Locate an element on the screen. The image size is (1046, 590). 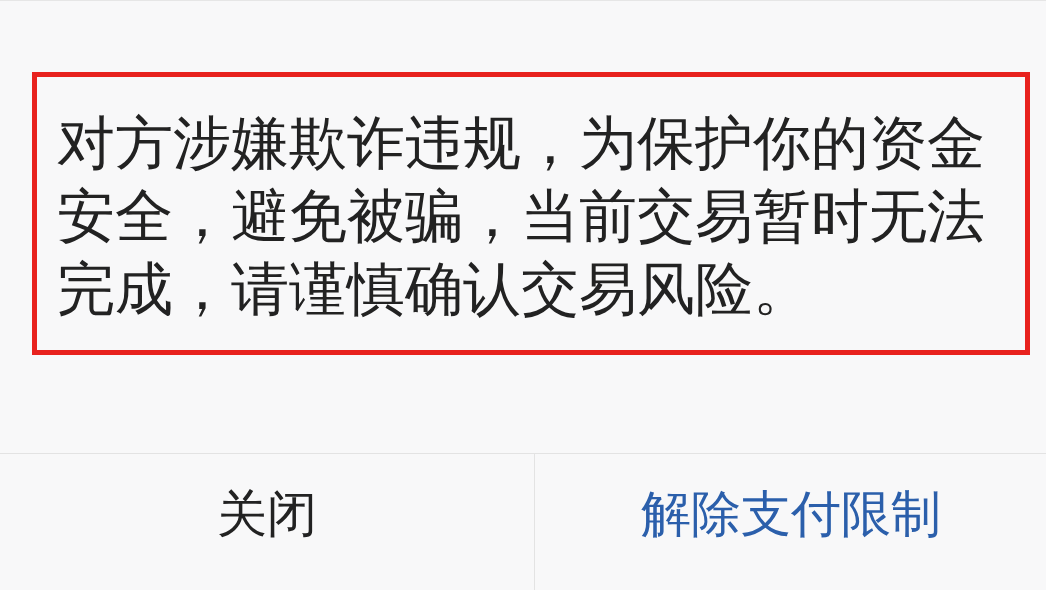
close-button: 关闭 is located at coordinates (267, 522).